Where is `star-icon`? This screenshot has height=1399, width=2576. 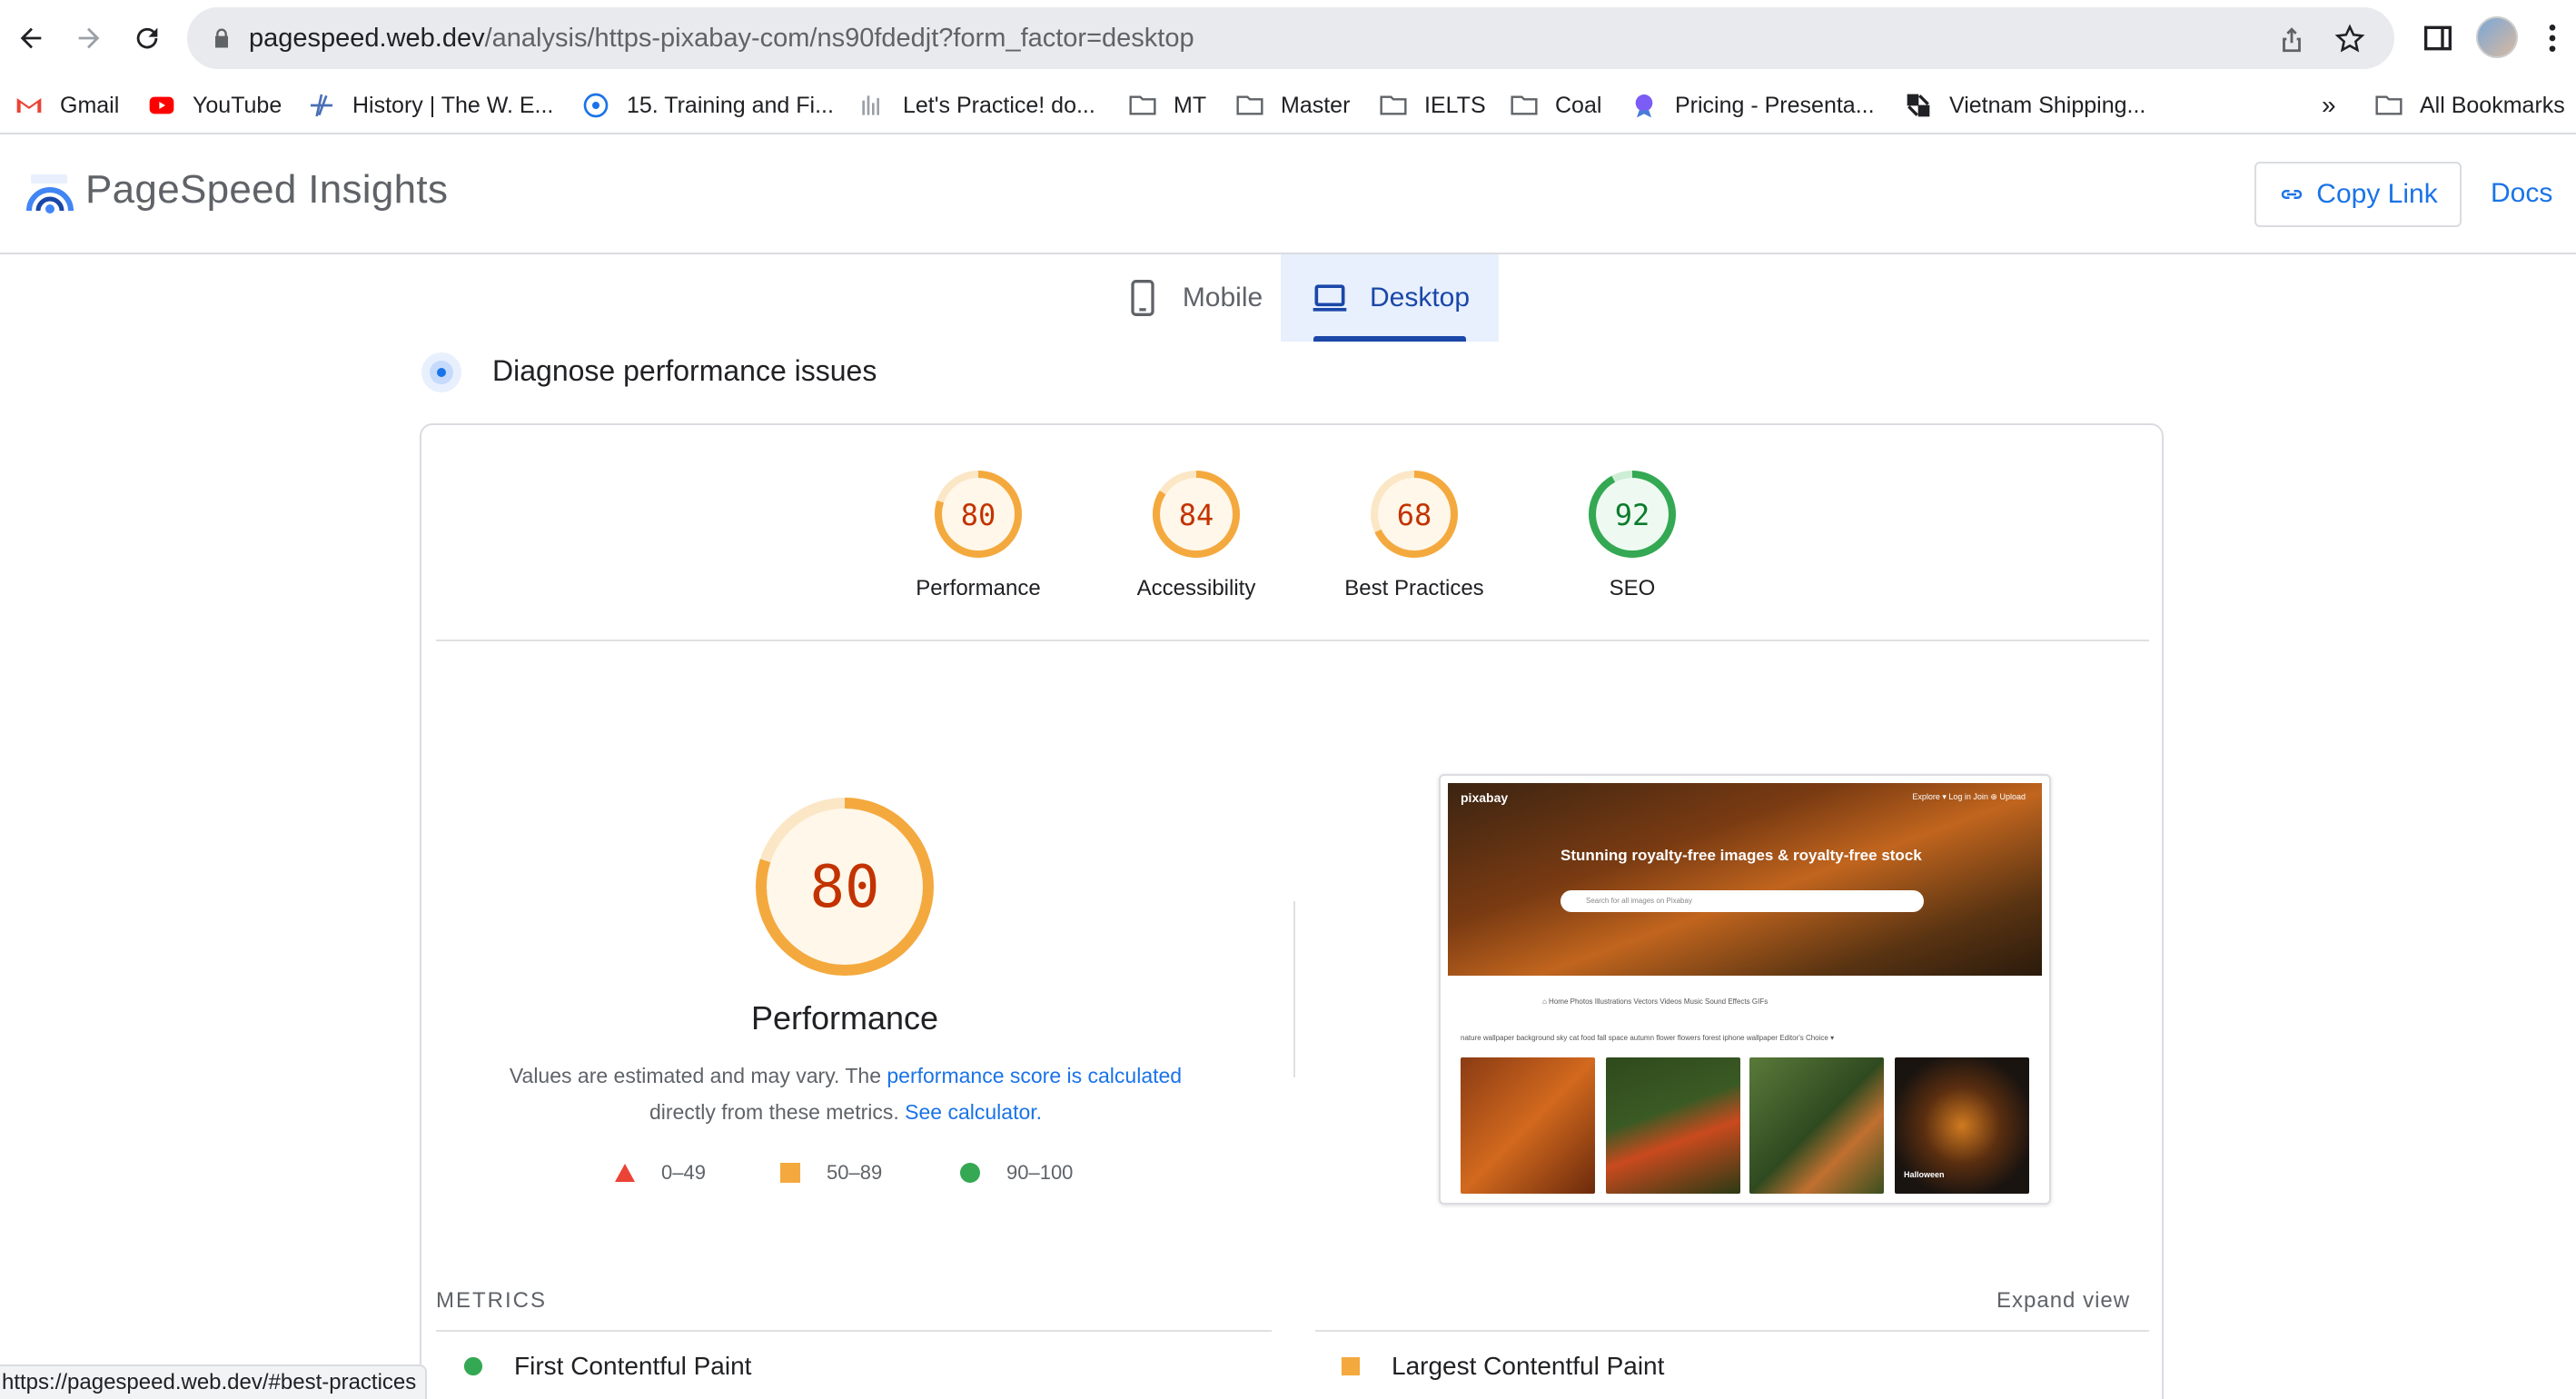
star-icon is located at coordinates (2349, 40).